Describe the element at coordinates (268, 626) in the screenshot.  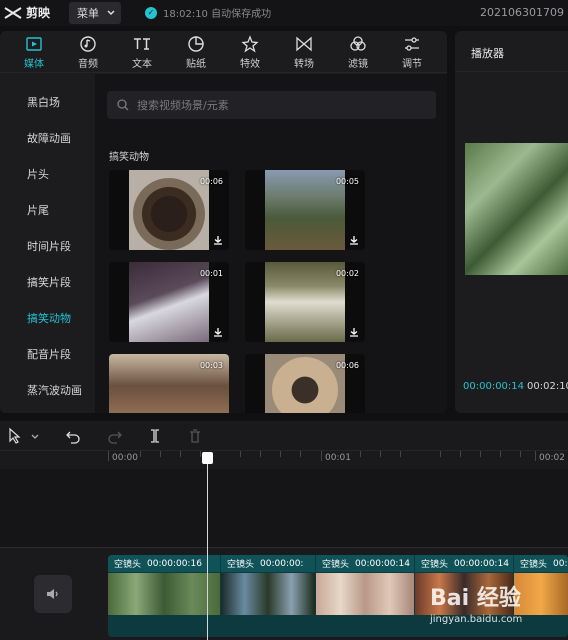
I see `clip-footer` at that location.